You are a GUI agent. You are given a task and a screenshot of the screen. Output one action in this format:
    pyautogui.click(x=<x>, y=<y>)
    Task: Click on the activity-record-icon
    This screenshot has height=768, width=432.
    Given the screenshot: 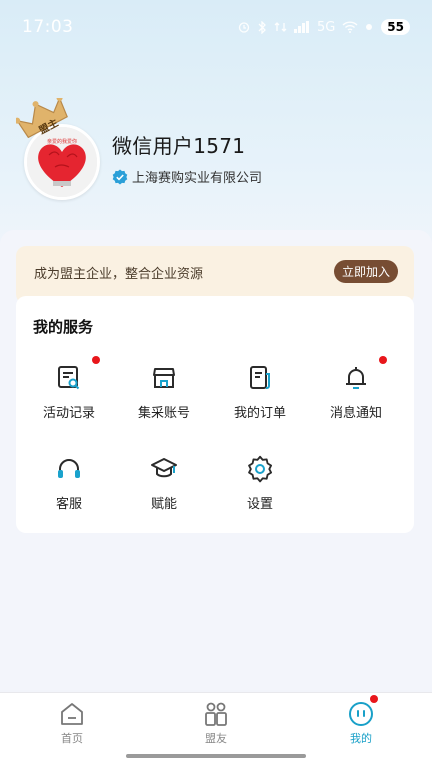 What is the action you would take?
    pyautogui.click(x=69, y=378)
    